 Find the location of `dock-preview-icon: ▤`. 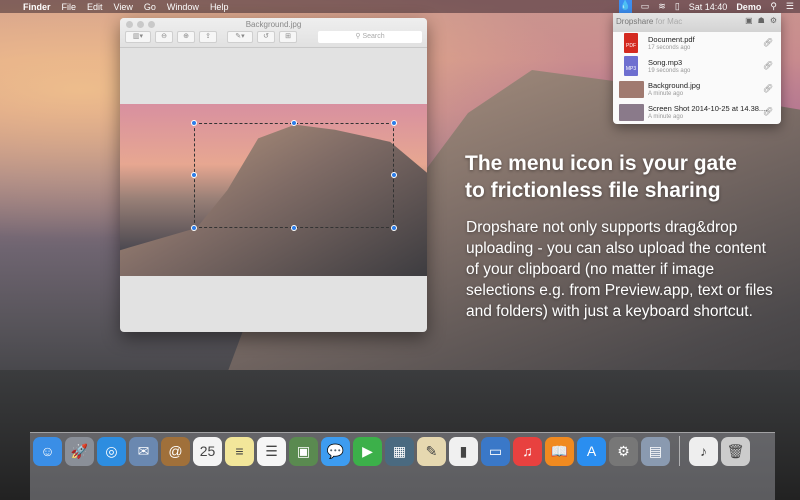

dock-preview-icon: ▤ is located at coordinates (655, 451).